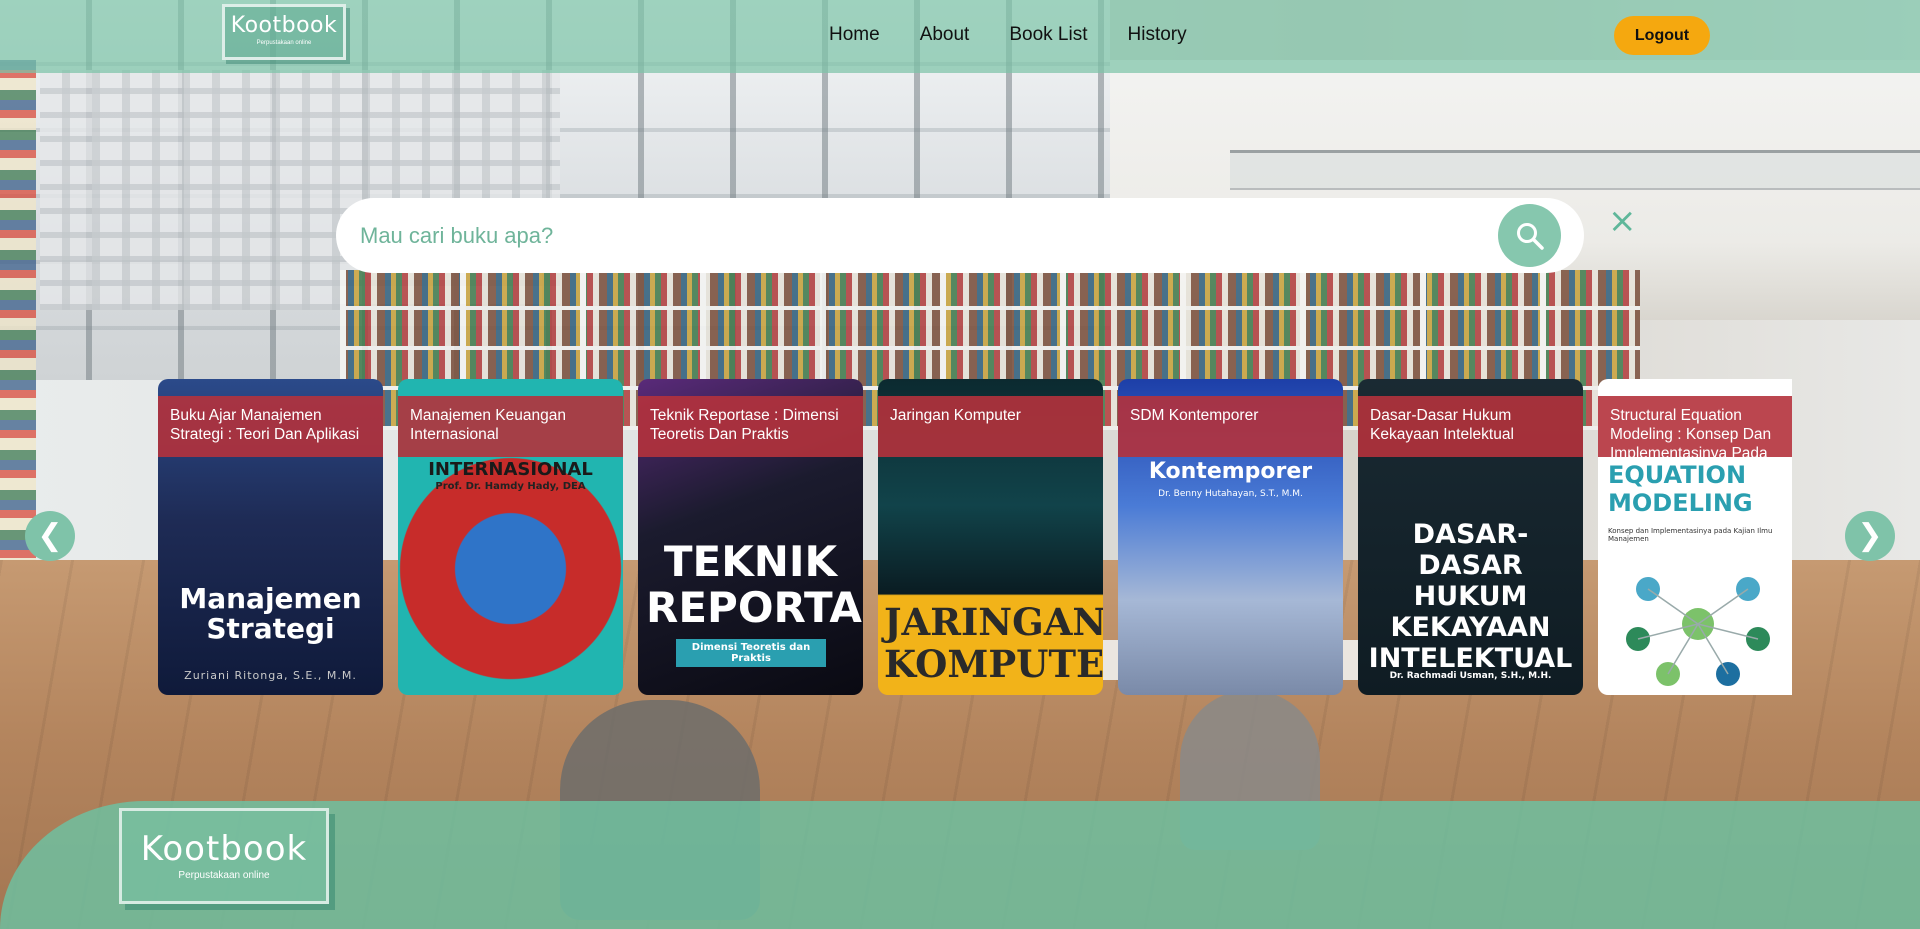 The image size is (1920, 929). Describe the element at coordinates (1622, 221) in the screenshot. I see `clear-search-icon: ×` at that location.